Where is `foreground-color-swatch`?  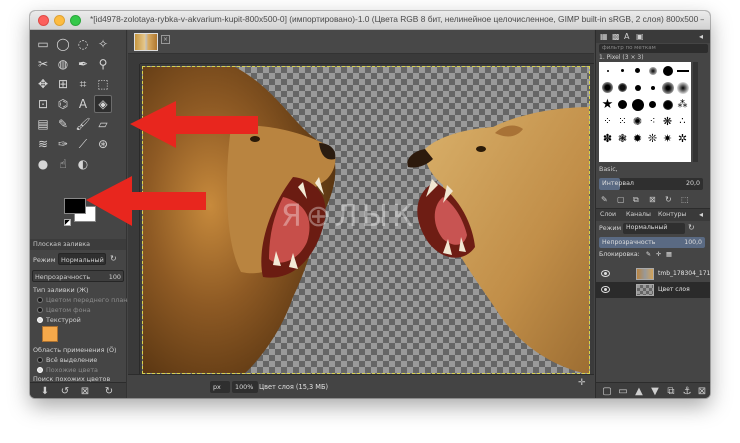
foreground-color-swatch is located at coordinates (75, 206).